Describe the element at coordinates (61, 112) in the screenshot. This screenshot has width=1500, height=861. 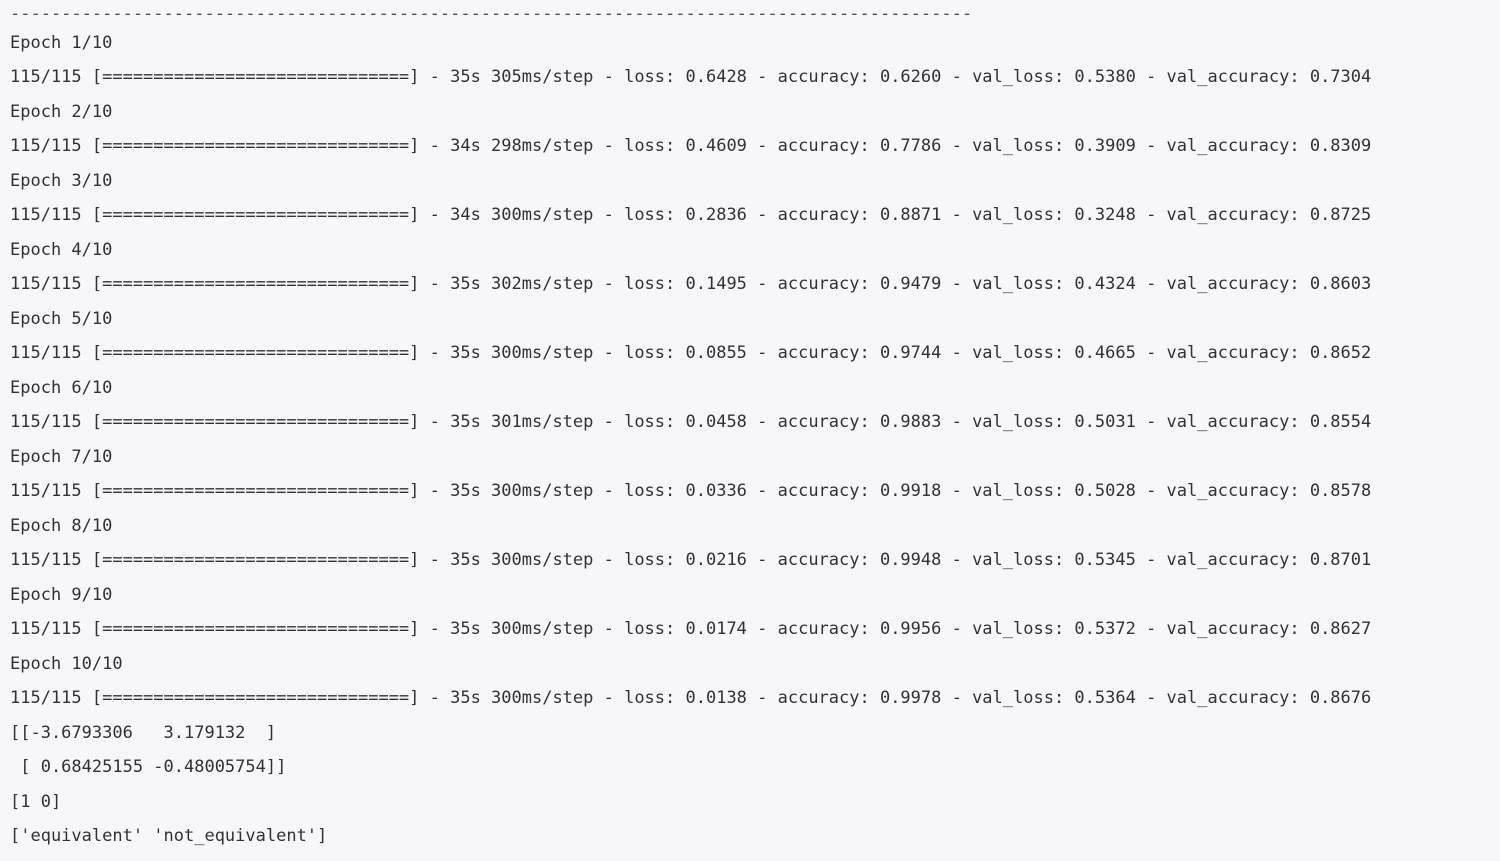
I see `epoch-label: Epoch 2/10` at that location.